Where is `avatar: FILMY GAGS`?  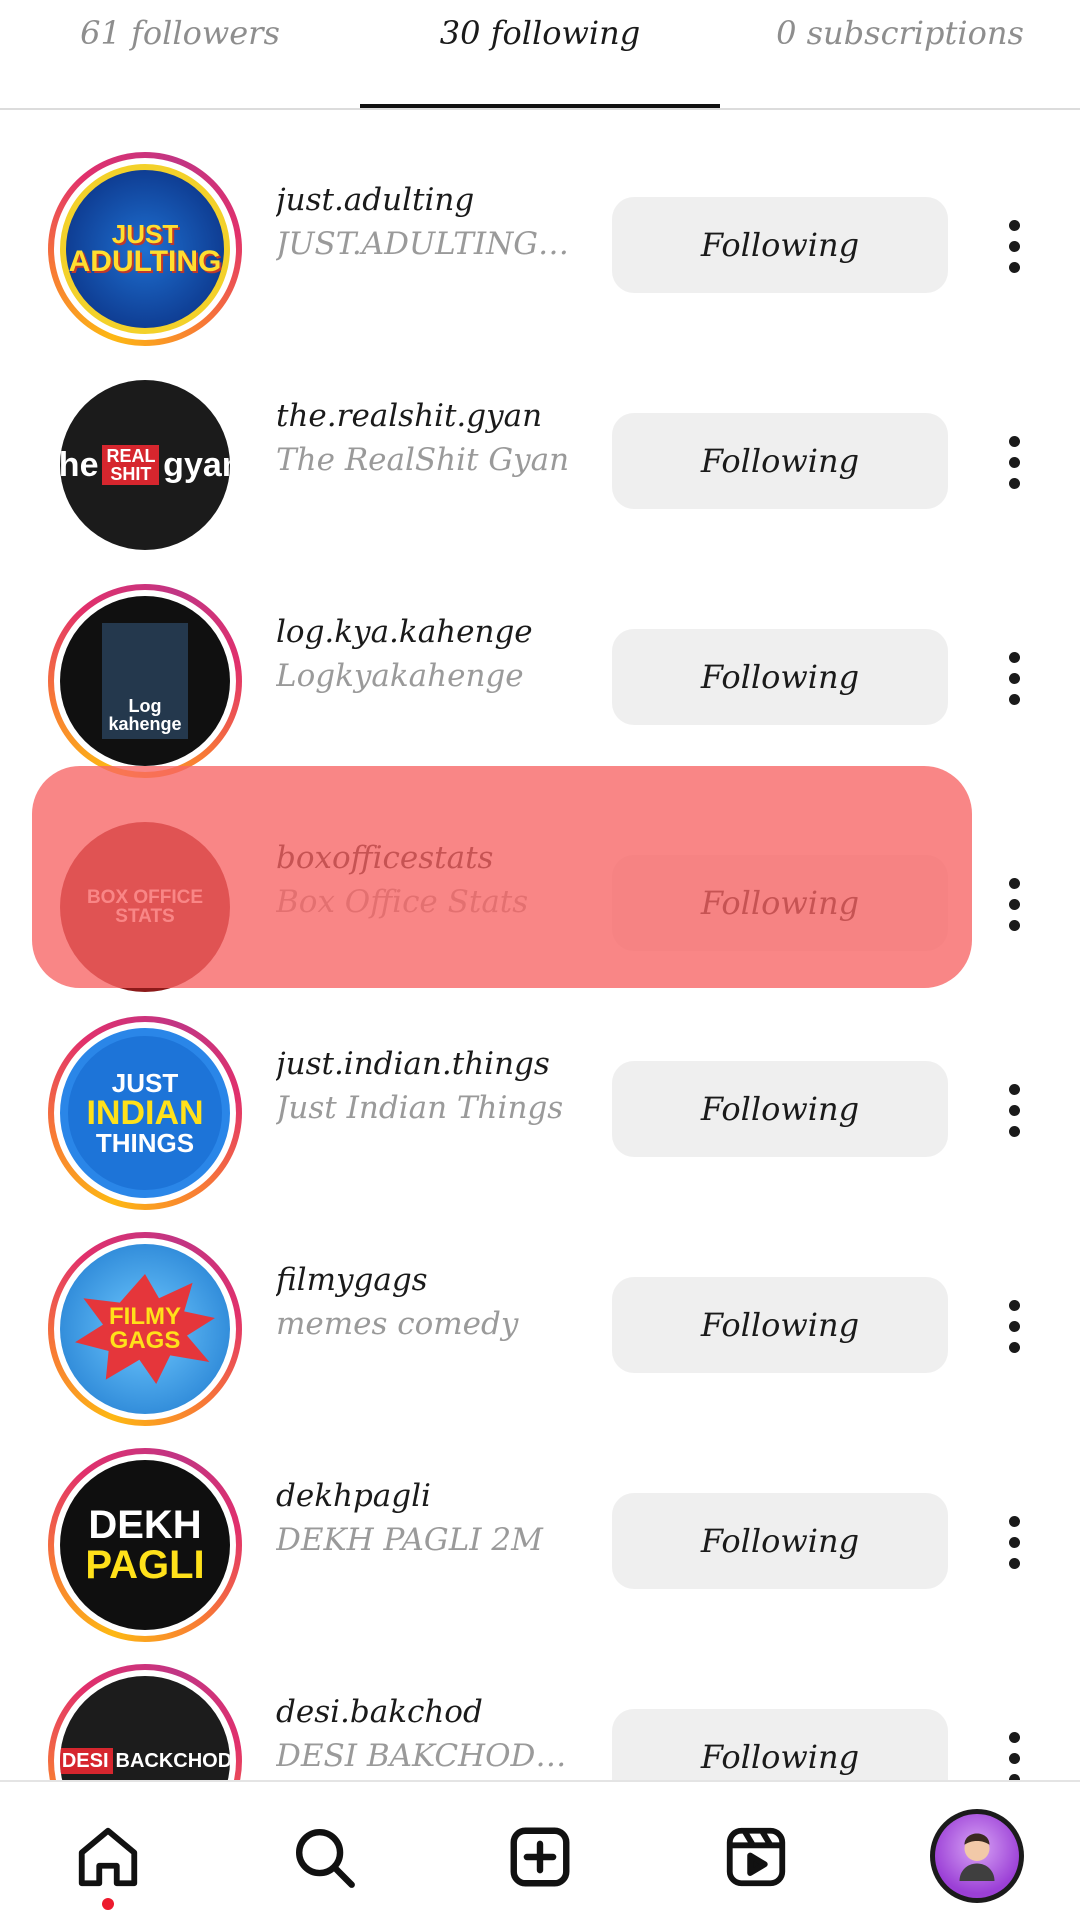
avatar: FILMY GAGS is located at coordinates (145, 1329).